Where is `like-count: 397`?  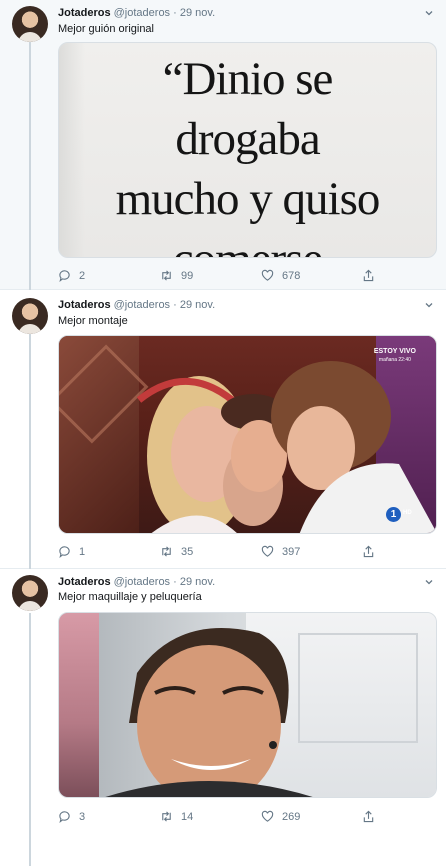 like-count: 397 is located at coordinates (291, 551).